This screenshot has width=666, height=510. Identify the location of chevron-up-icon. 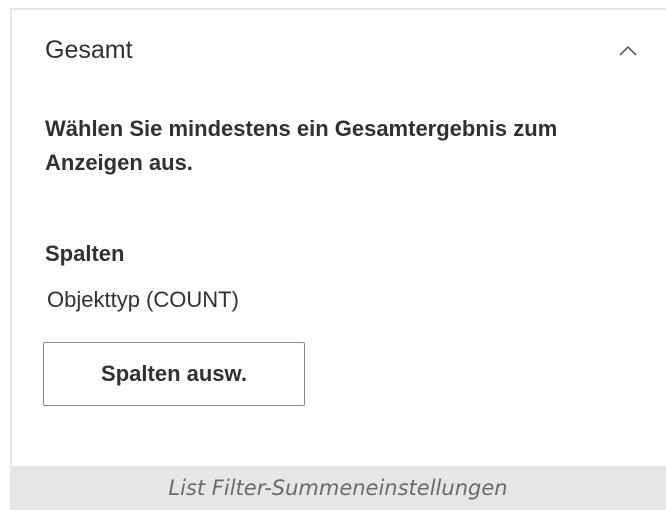
(628, 50).